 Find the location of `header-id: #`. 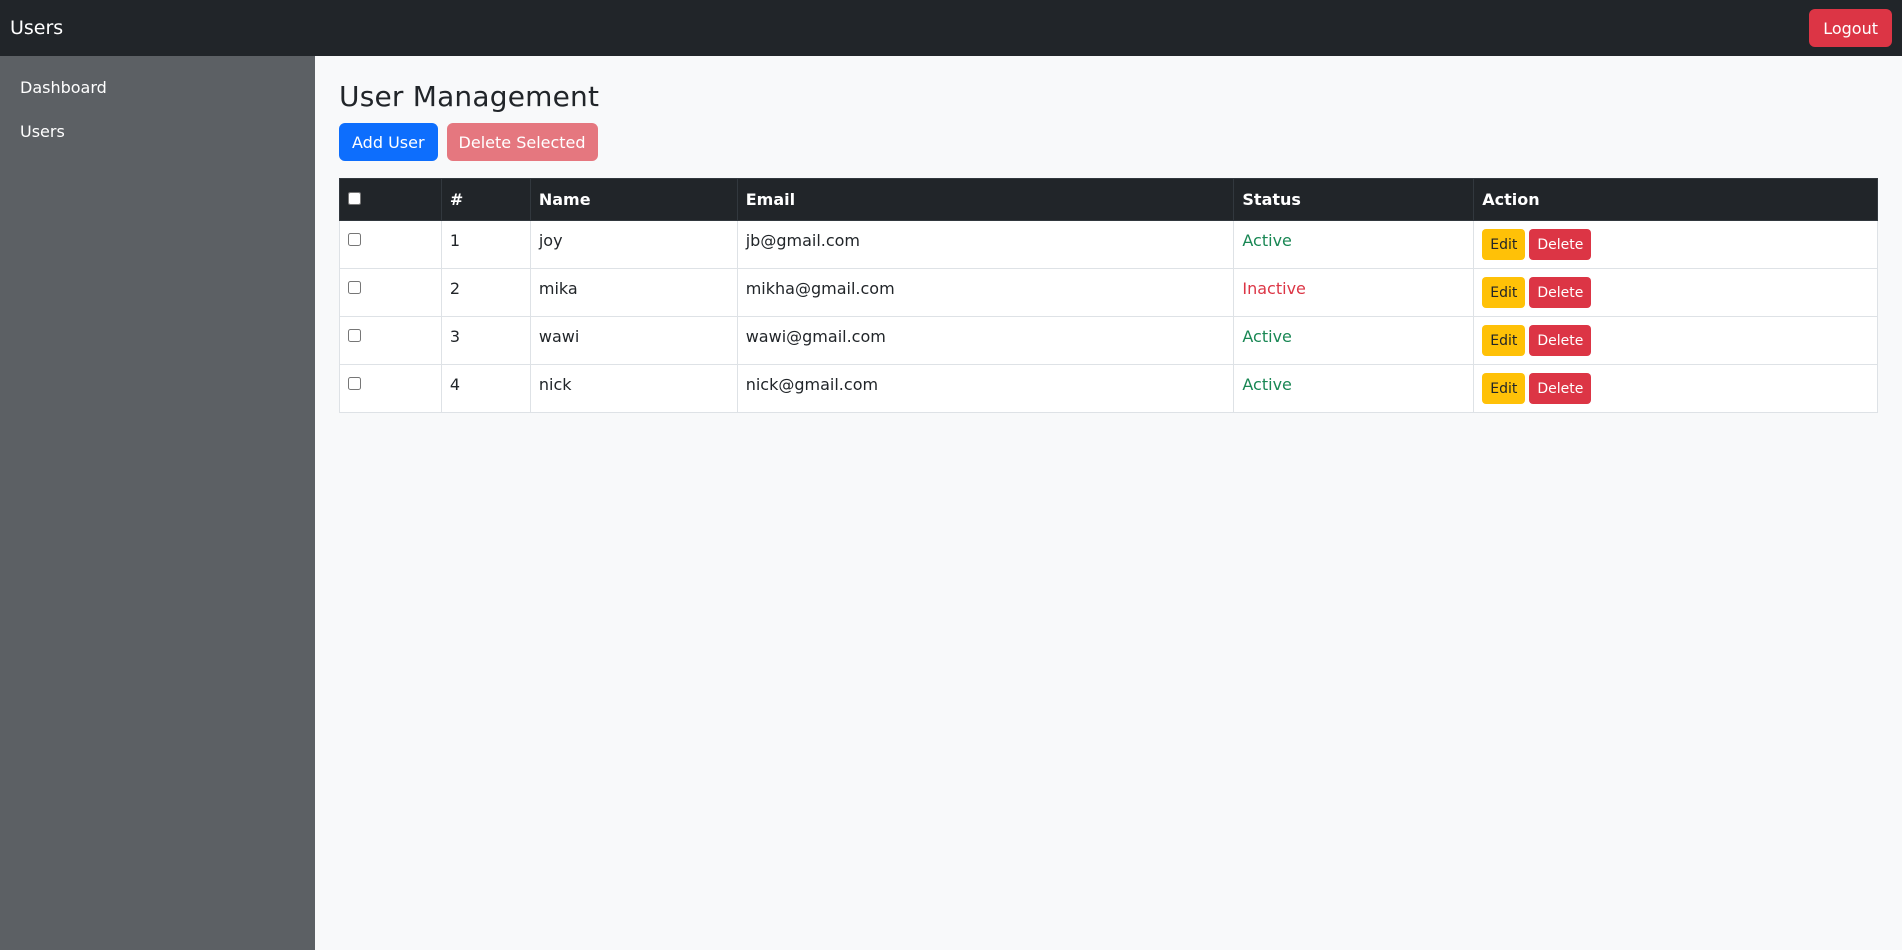

header-id: # is located at coordinates (485, 199).